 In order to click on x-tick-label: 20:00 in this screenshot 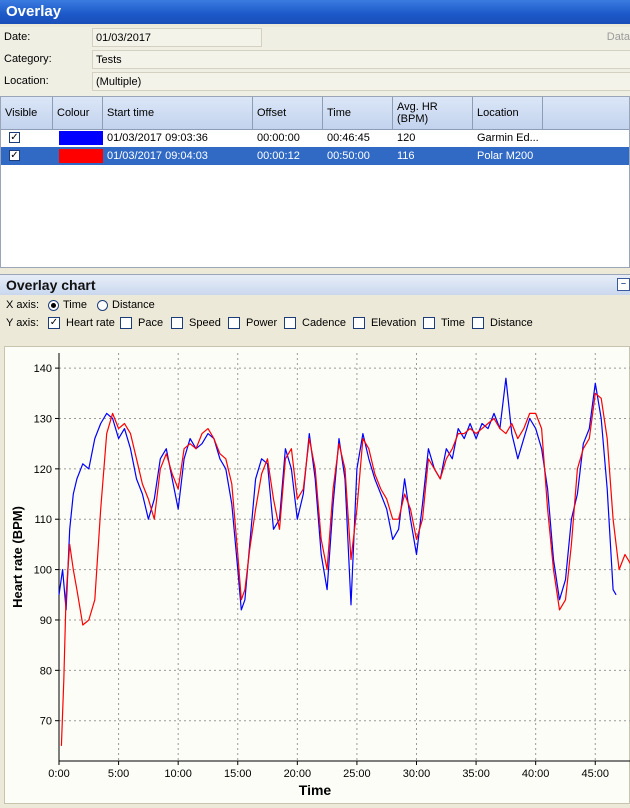, I will do `click(298, 774)`.